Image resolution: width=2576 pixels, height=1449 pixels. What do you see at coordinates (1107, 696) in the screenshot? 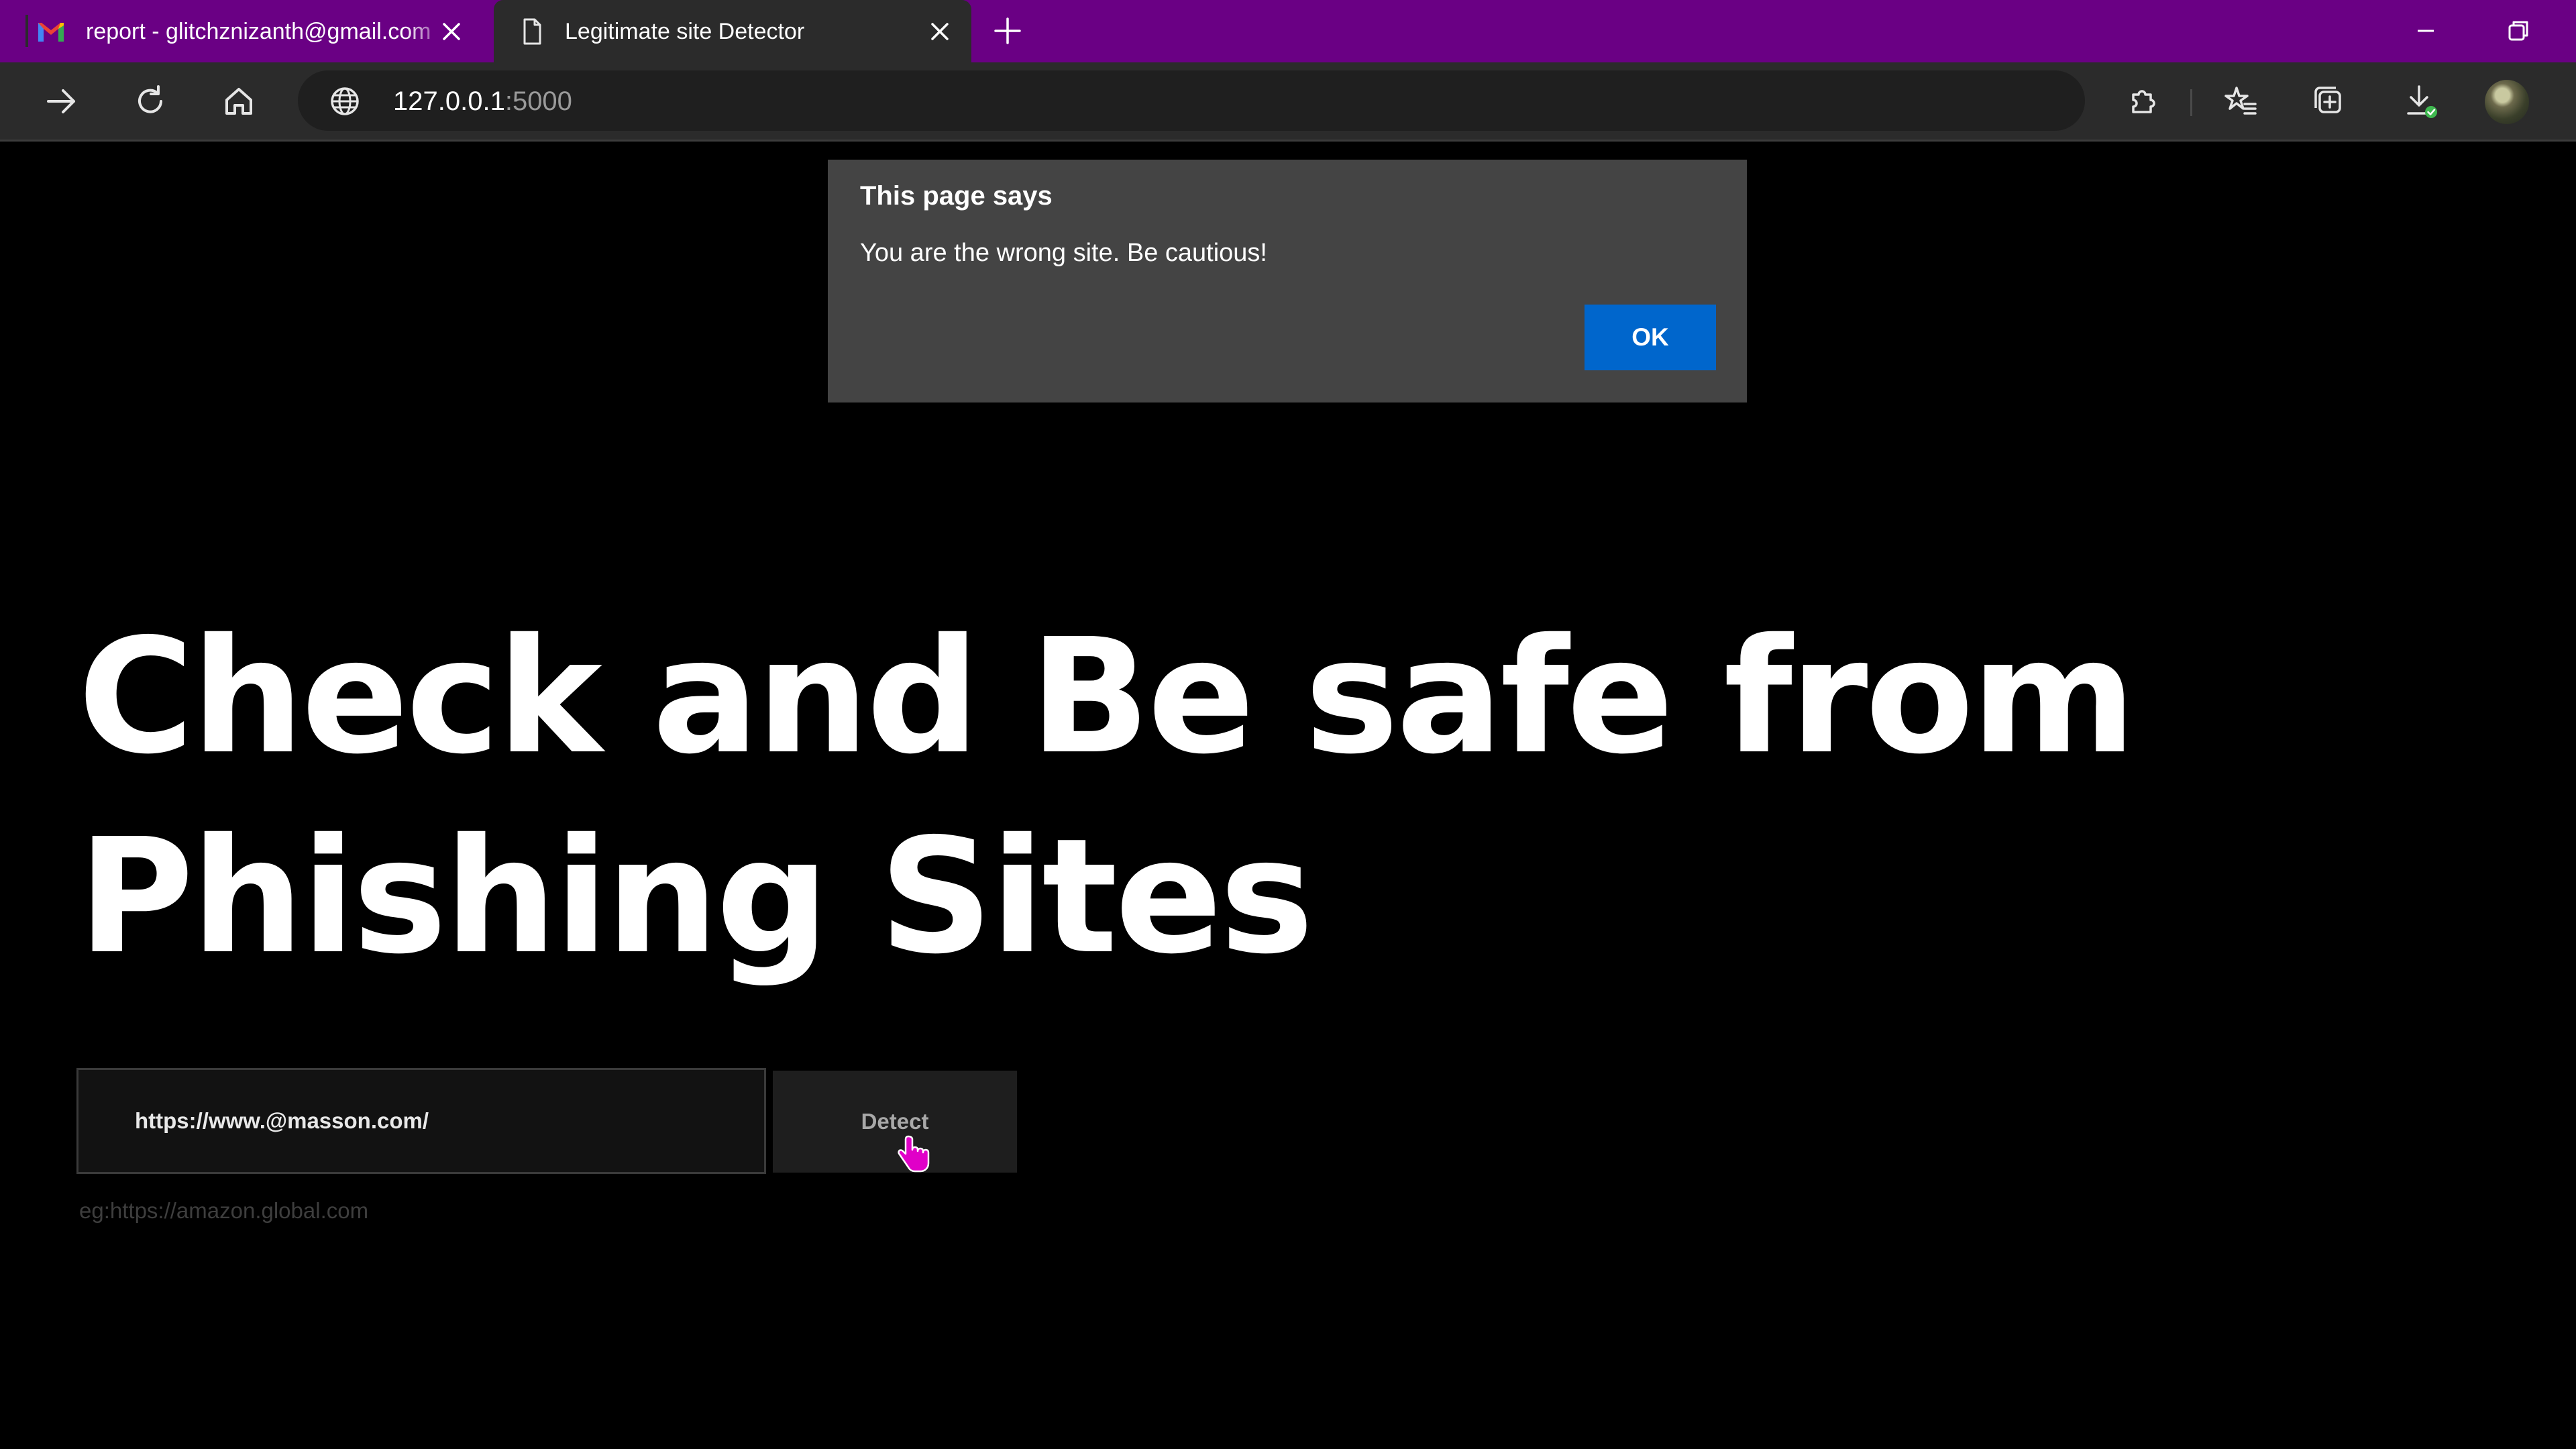
I see `headline-line-1: Check and Be safe from` at bounding box center [1107, 696].